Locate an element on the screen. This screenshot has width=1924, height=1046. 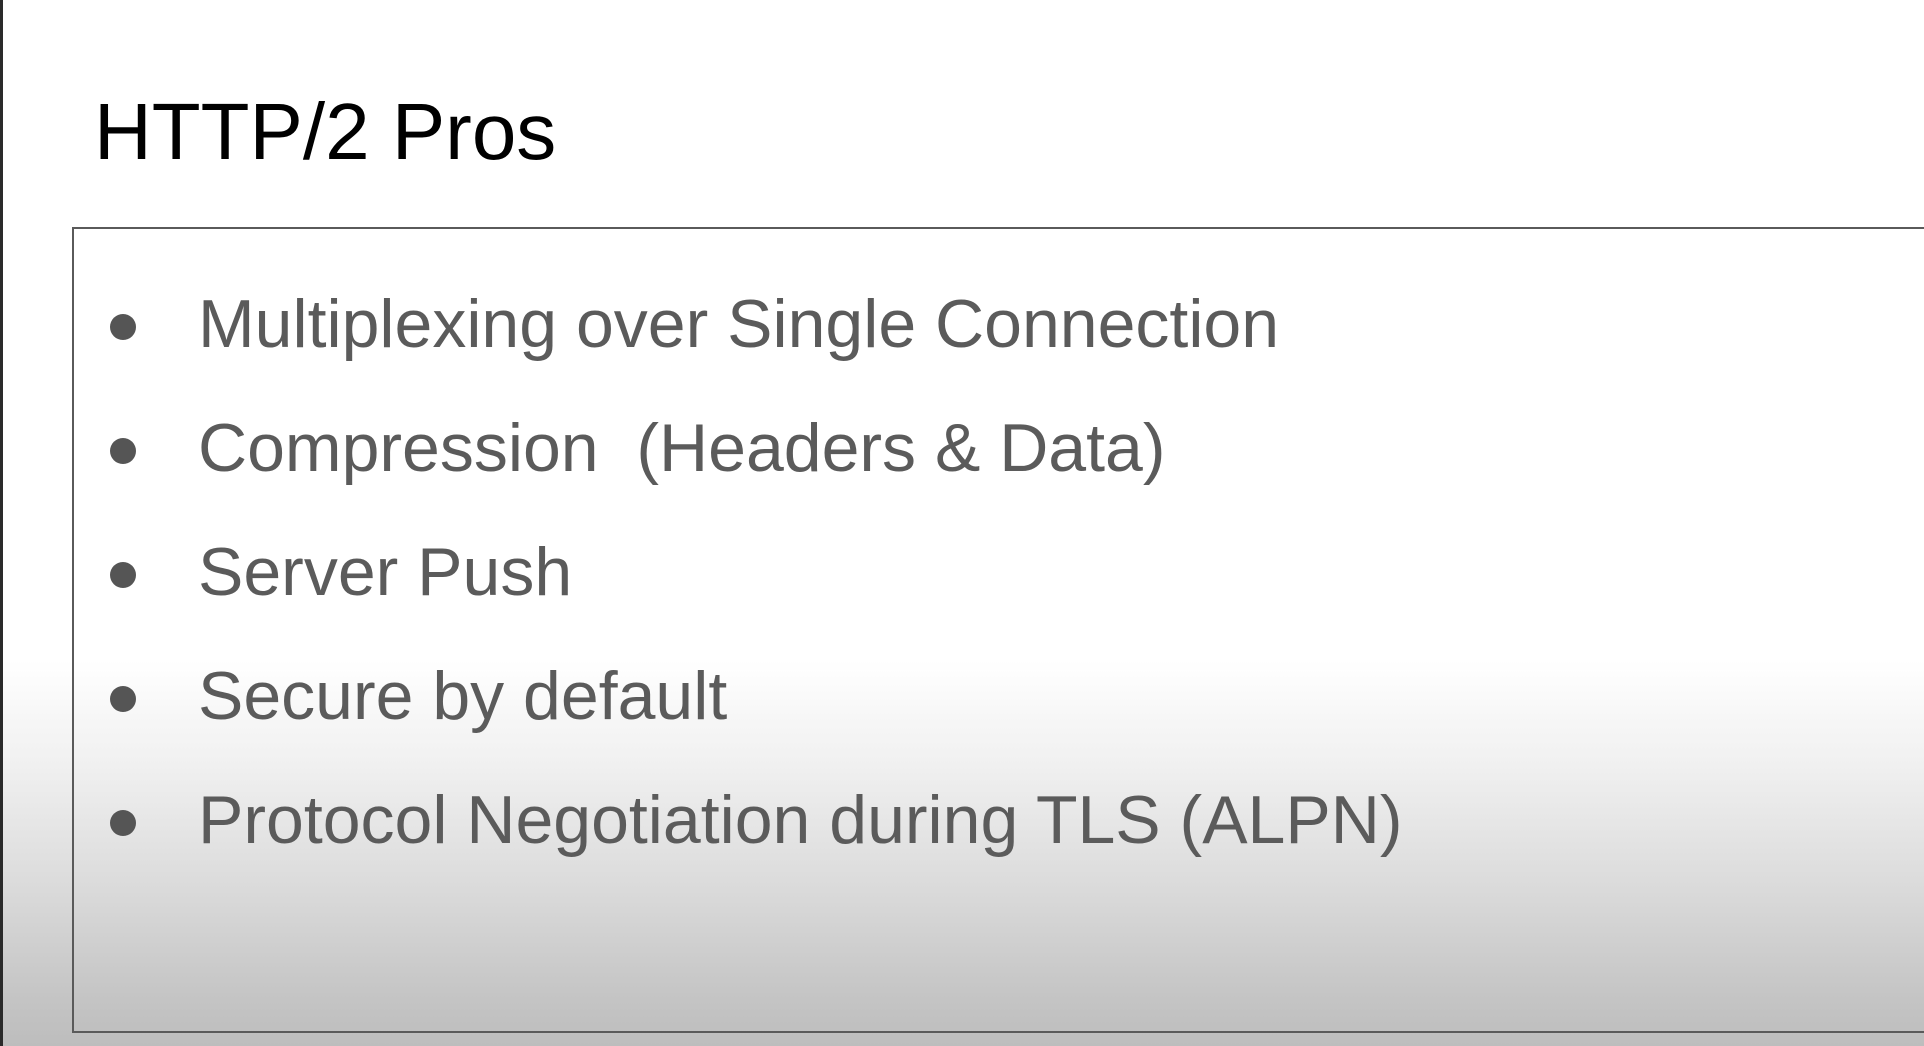
bullet-item: Compression (Headers & Data) is located at coordinates (999, 448).